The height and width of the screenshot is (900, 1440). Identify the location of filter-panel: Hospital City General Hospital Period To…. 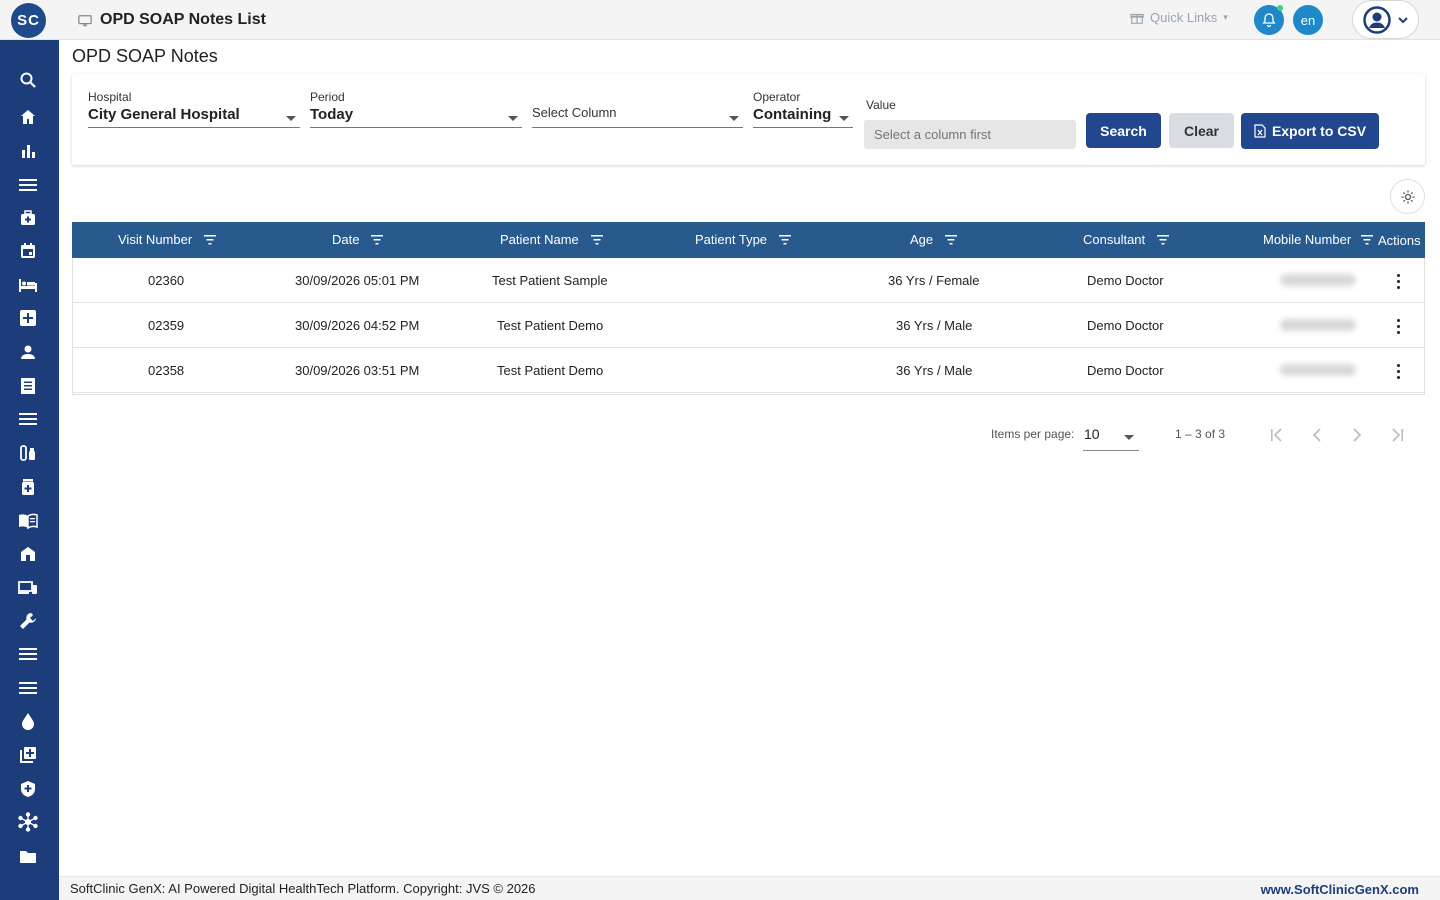
(748, 119).